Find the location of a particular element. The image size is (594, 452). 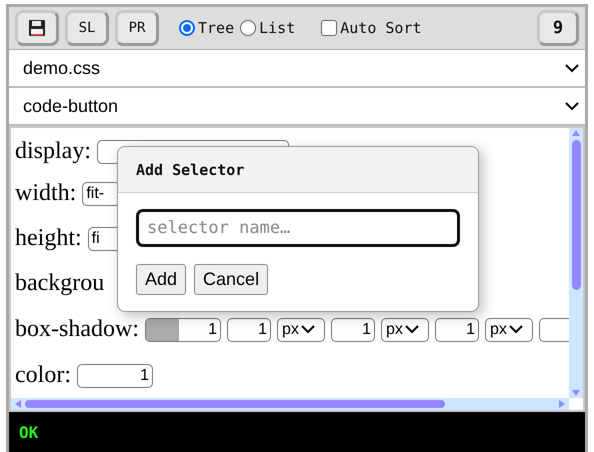

radio-label: Tree is located at coordinates (216, 28).